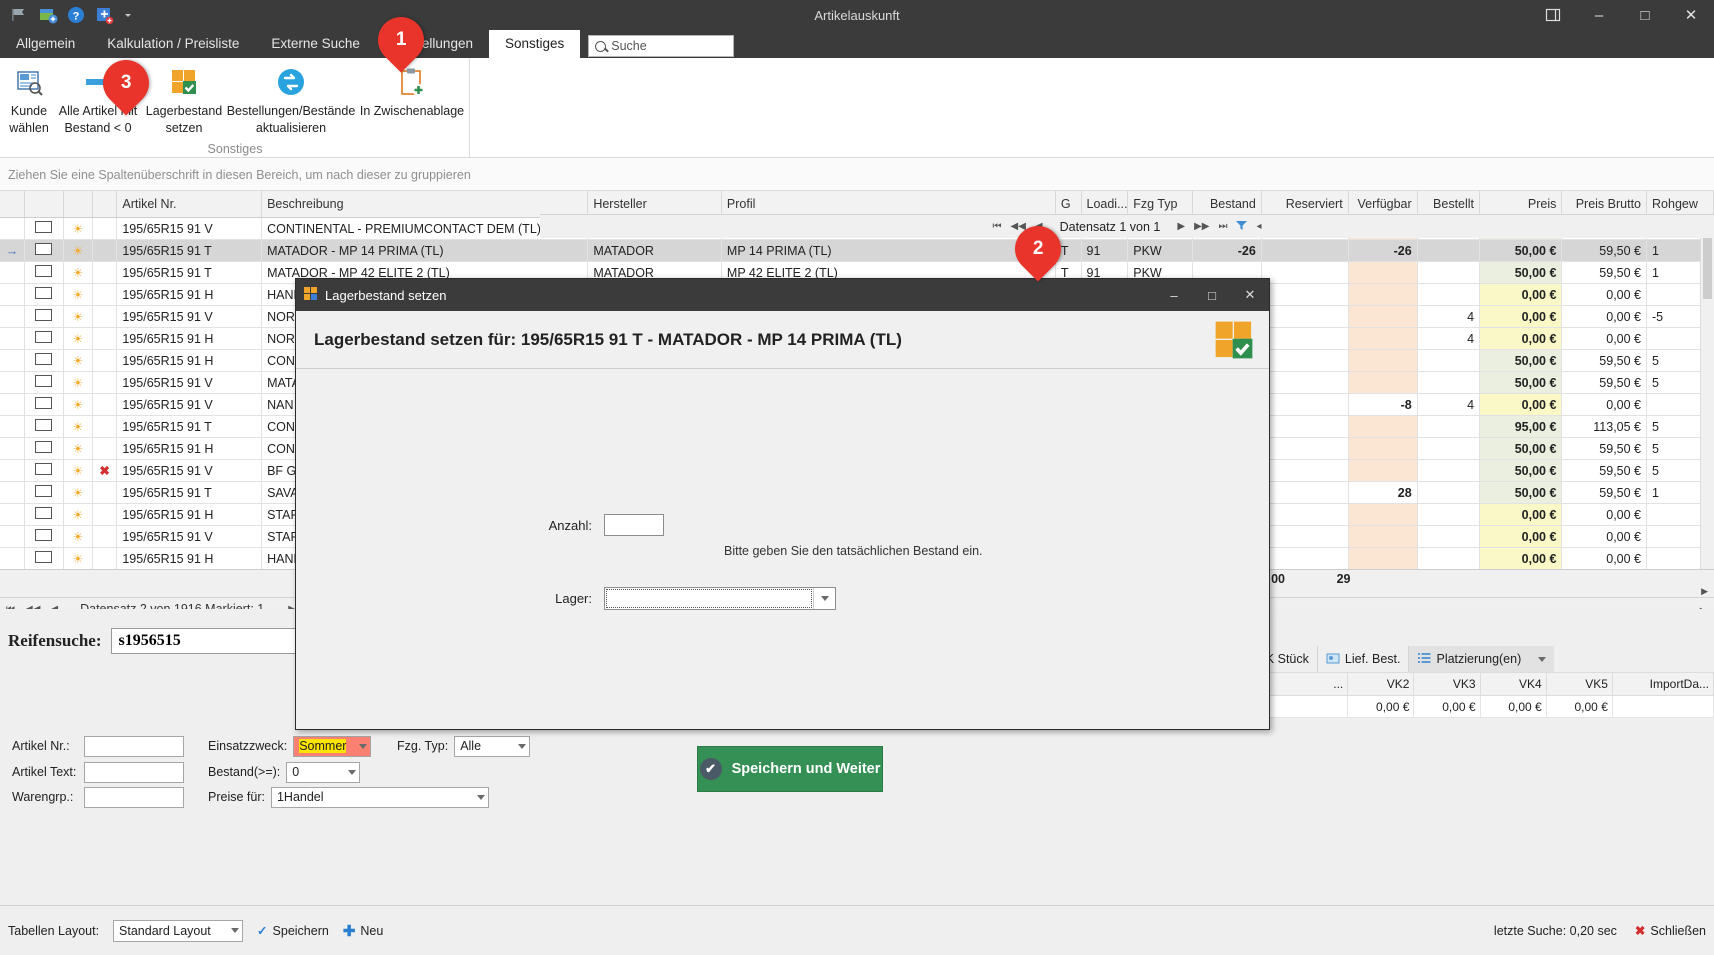 This screenshot has height=955, width=1714. I want to click on add-map-icon, so click(48, 15).